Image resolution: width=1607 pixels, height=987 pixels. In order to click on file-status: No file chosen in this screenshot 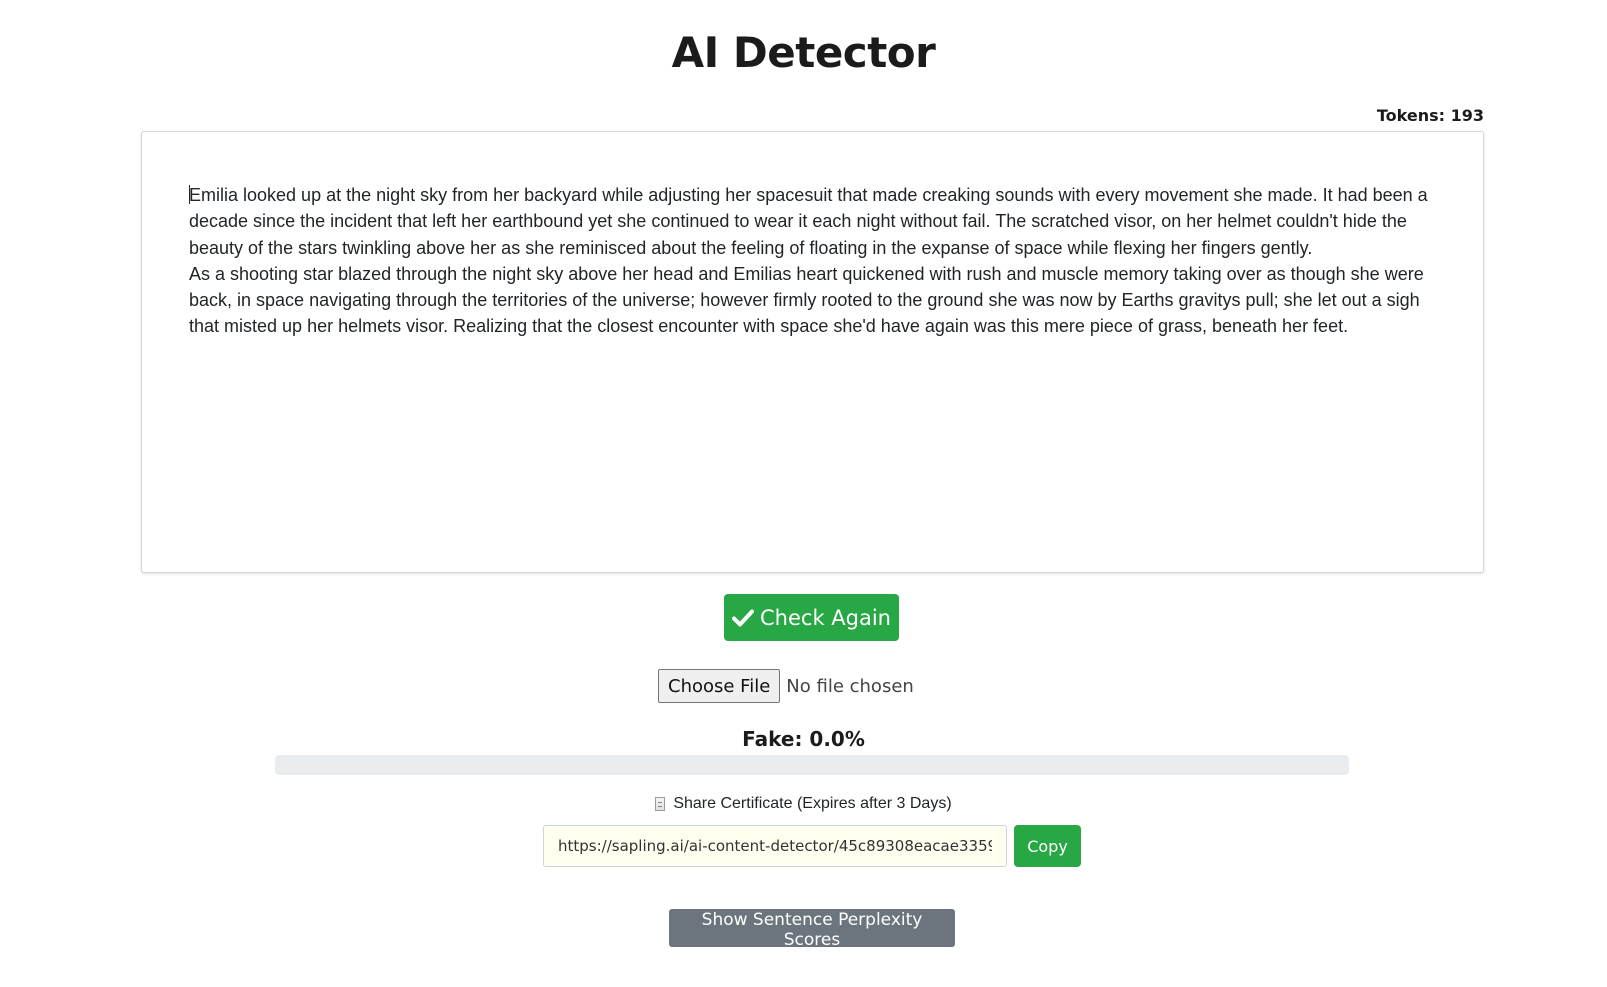, I will do `click(850, 686)`.